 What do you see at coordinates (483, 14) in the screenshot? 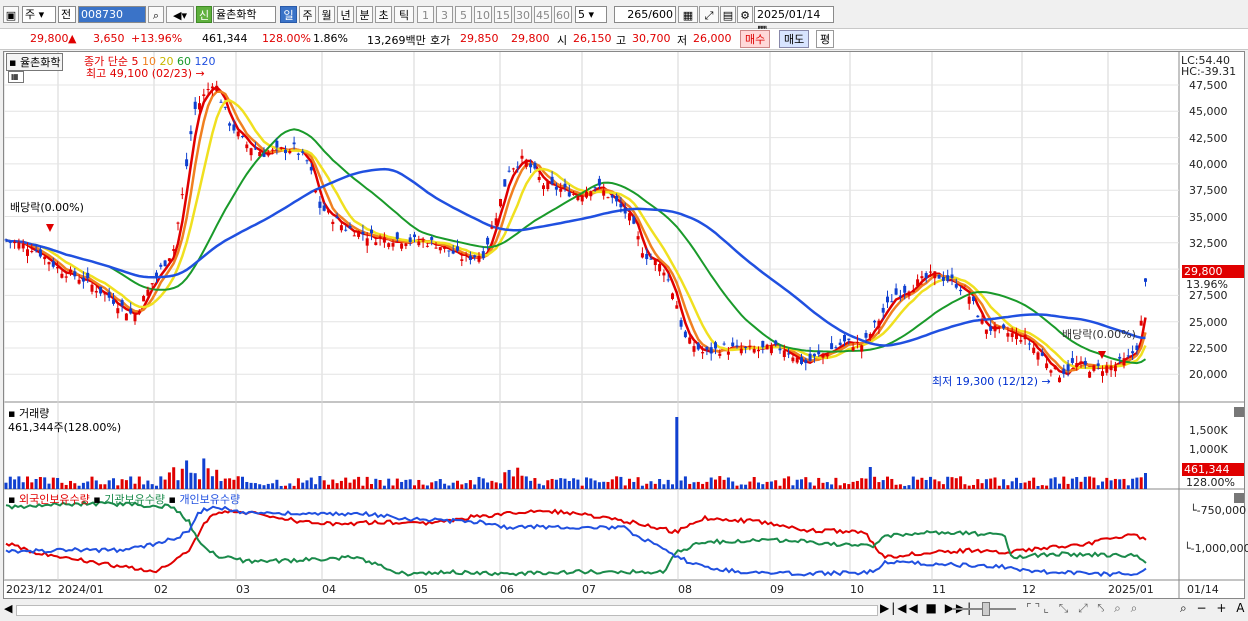
I see `interval-10: 10` at bounding box center [483, 14].